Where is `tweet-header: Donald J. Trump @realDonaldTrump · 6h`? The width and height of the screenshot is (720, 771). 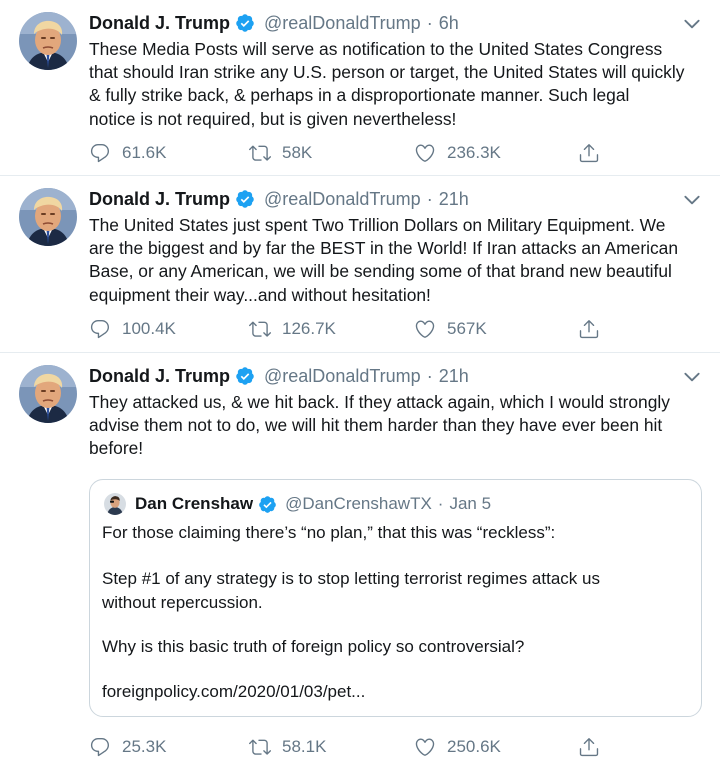
tweet-header: Donald J. Trump @realDonaldTrump · 6h is located at coordinates (274, 23).